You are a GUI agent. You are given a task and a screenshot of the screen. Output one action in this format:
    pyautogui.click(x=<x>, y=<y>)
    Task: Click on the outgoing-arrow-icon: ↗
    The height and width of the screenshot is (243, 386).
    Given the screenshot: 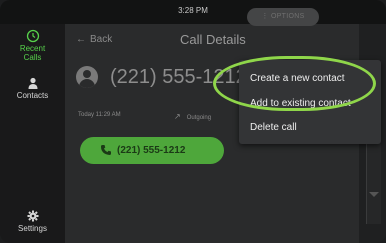 What is the action you would take?
    pyautogui.click(x=177, y=116)
    